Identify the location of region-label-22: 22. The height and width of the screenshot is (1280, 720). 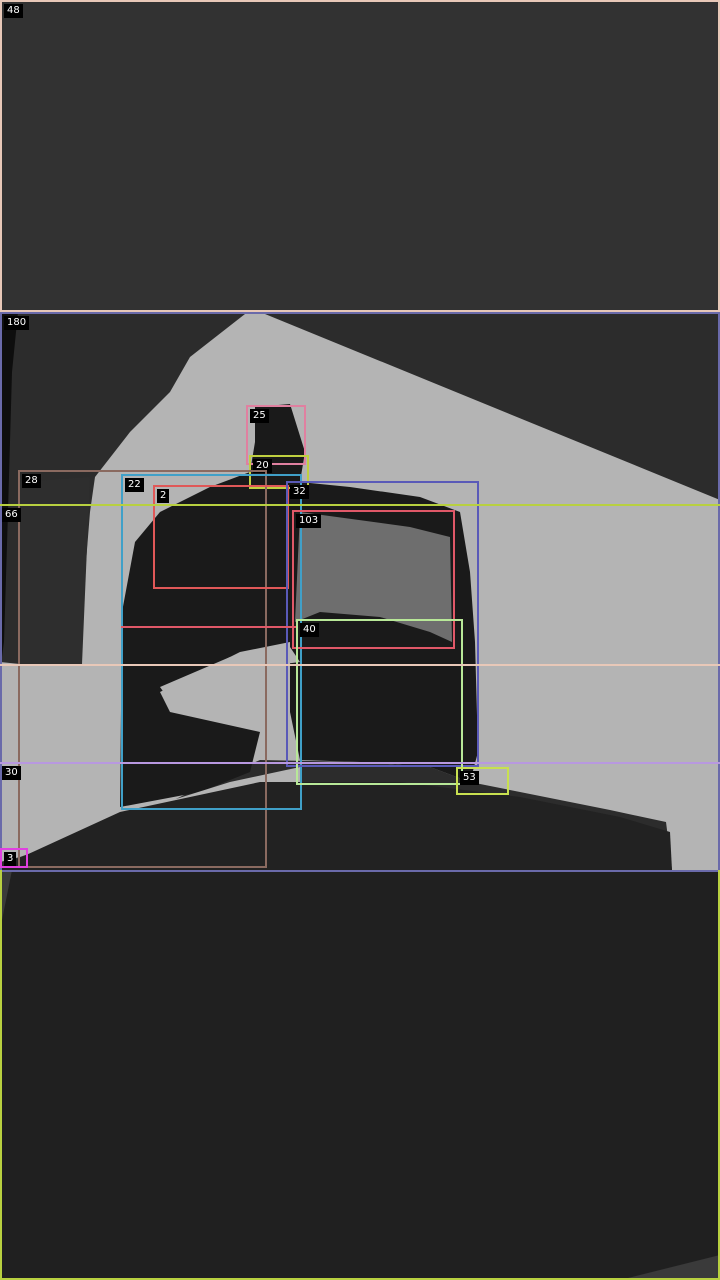
(134, 485).